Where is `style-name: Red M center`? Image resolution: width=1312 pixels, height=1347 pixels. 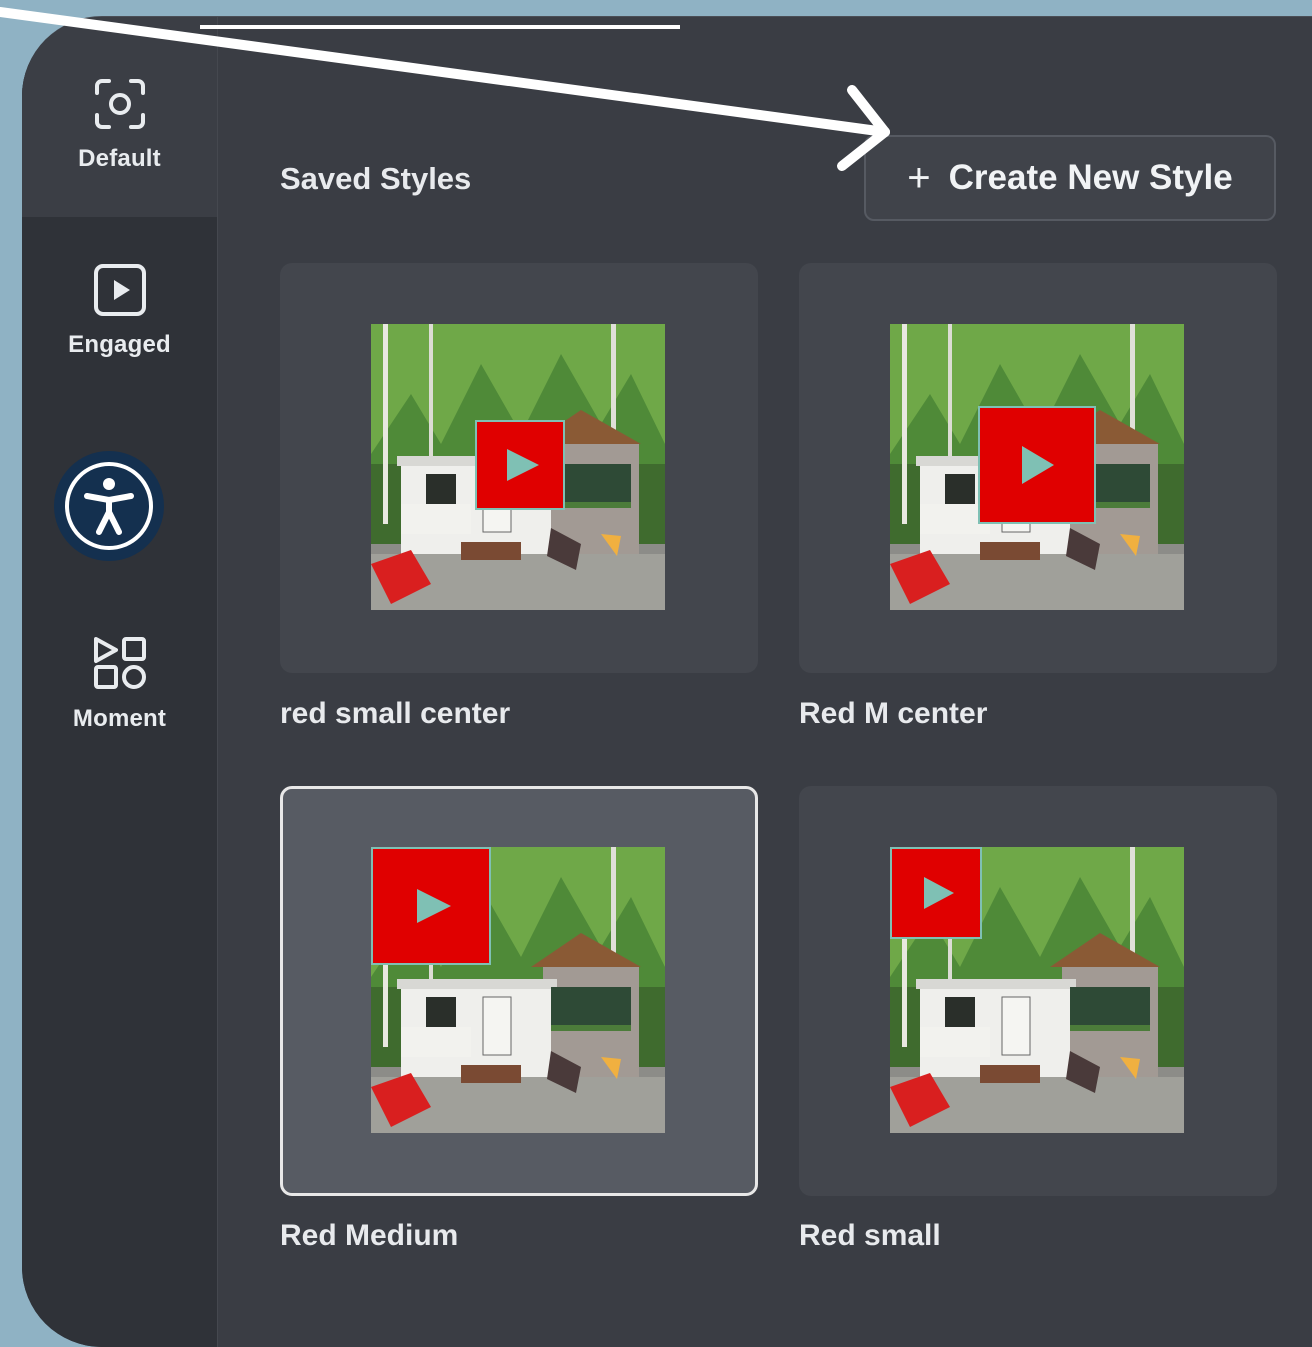
style-name: Red M center is located at coordinates (893, 713).